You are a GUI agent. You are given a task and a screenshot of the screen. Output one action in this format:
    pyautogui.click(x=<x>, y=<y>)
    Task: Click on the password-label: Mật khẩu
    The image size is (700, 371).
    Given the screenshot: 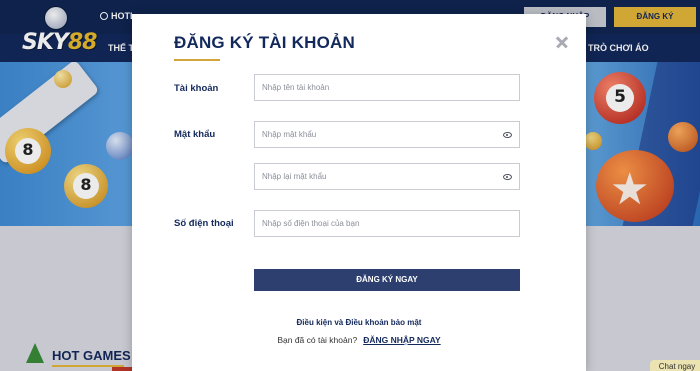 What is the action you would take?
    pyautogui.click(x=195, y=134)
    